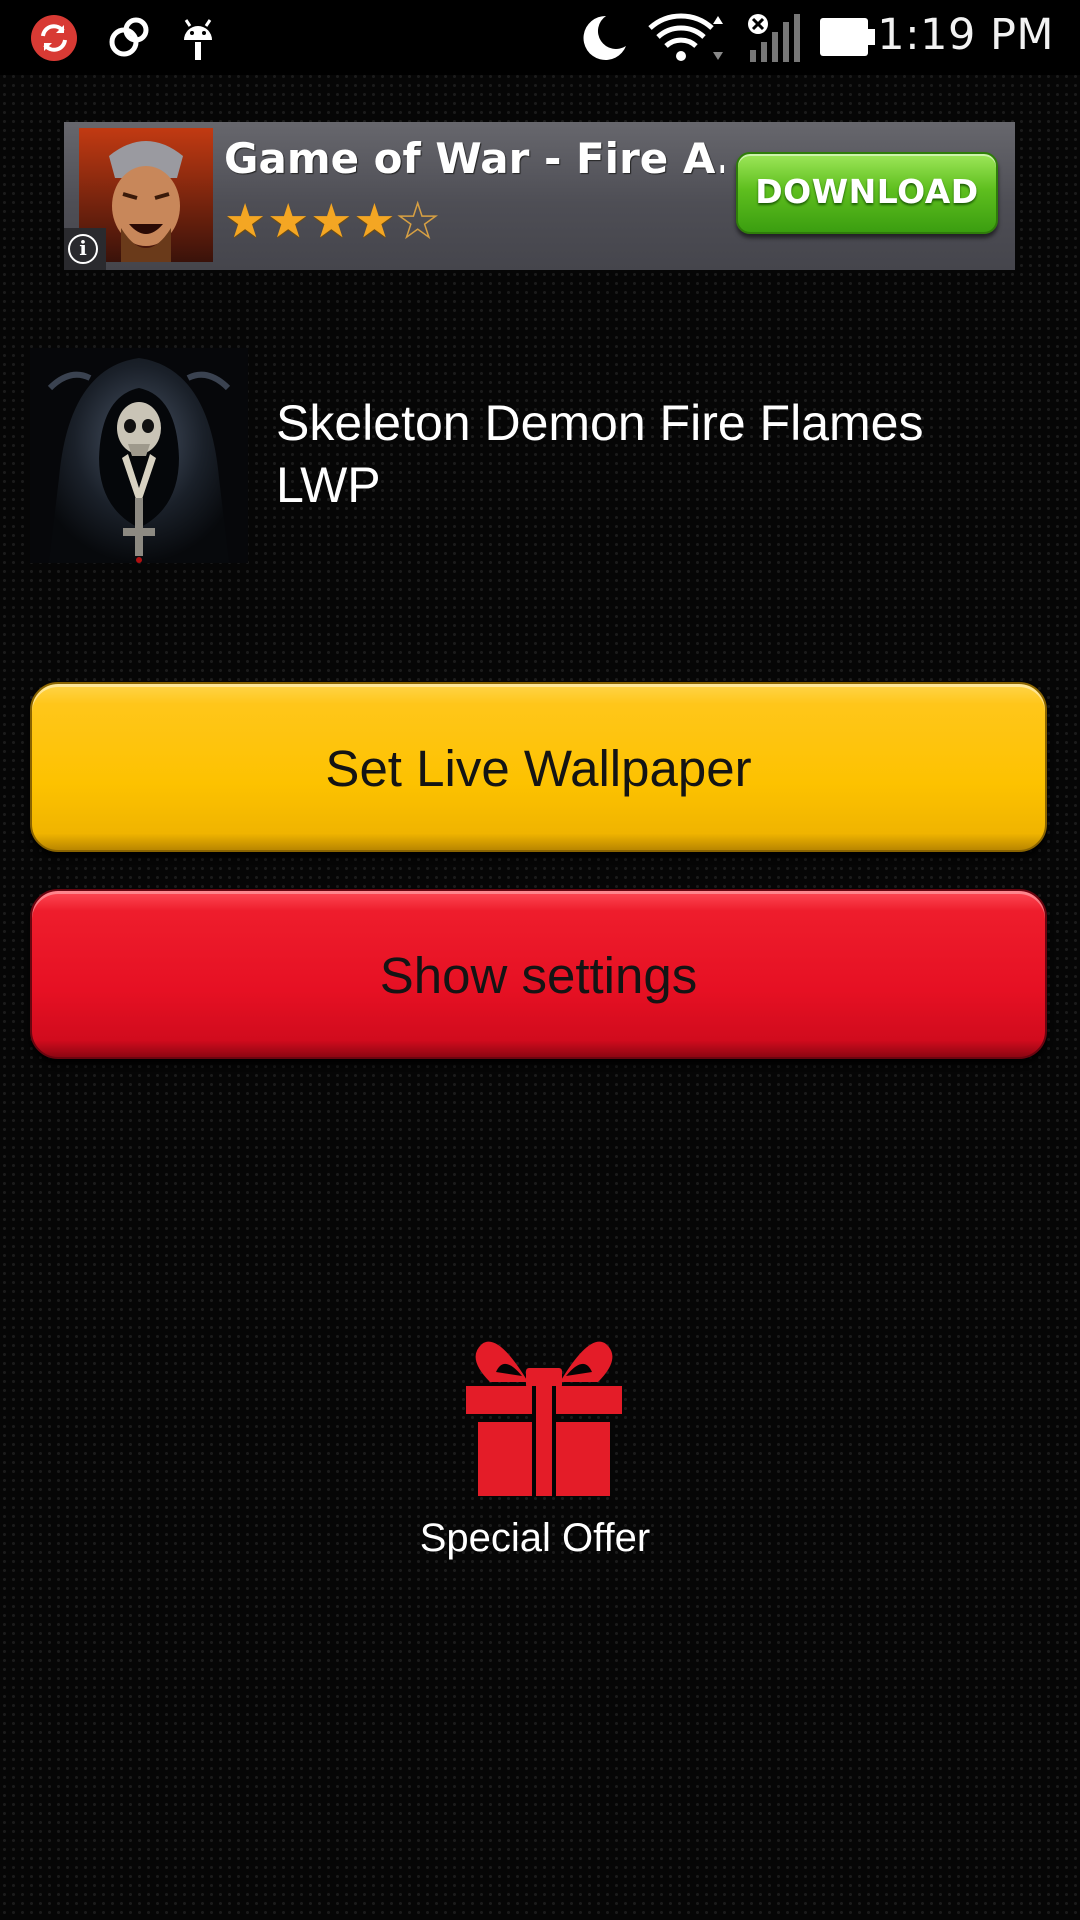  I want to click on special-offer-button: Special Offer, so click(540, 1445).